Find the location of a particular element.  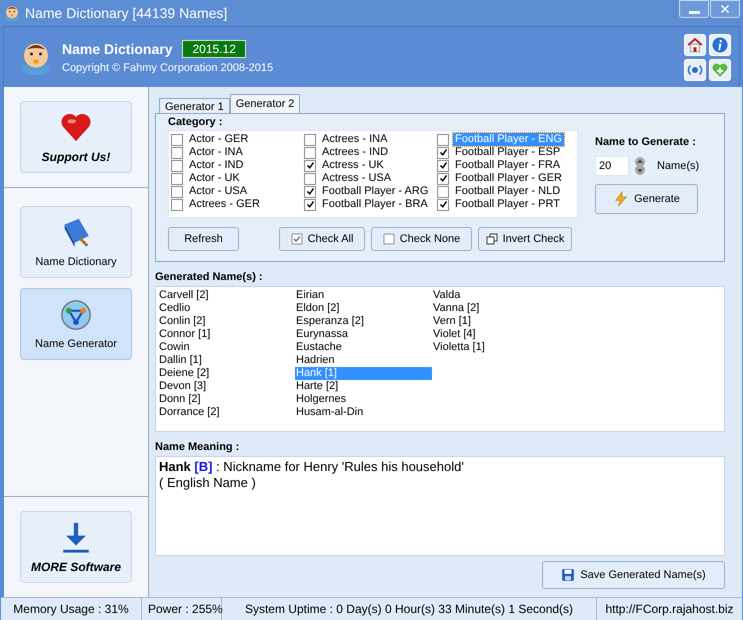

origin-text: ( English Name ) is located at coordinates (208, 483).